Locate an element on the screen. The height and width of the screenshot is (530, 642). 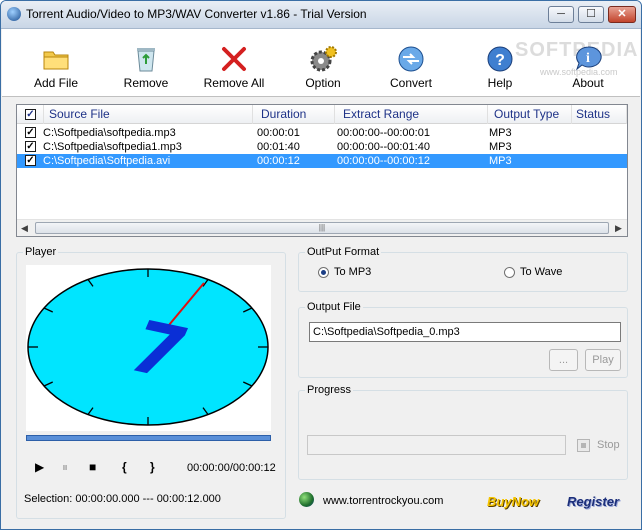
convert-button: Convert is located at coordinates (411, 62).